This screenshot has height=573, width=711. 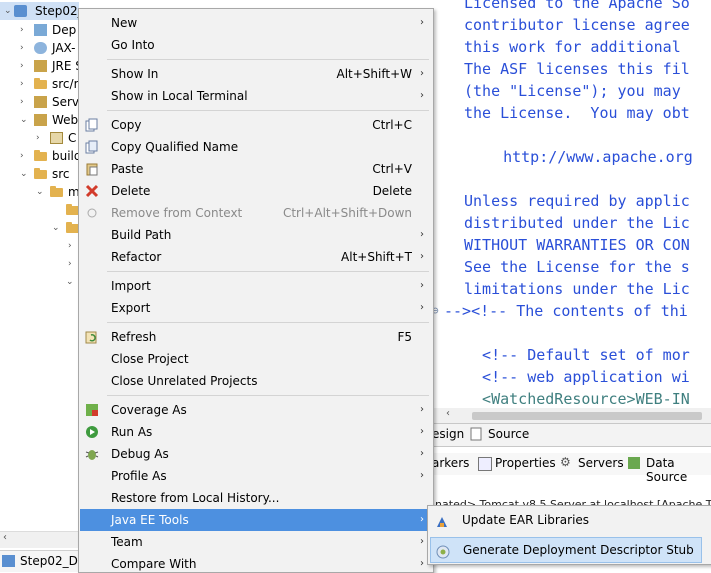 I want to click on menu-item-delete: Delete Delete, so click(x=256, y=191).